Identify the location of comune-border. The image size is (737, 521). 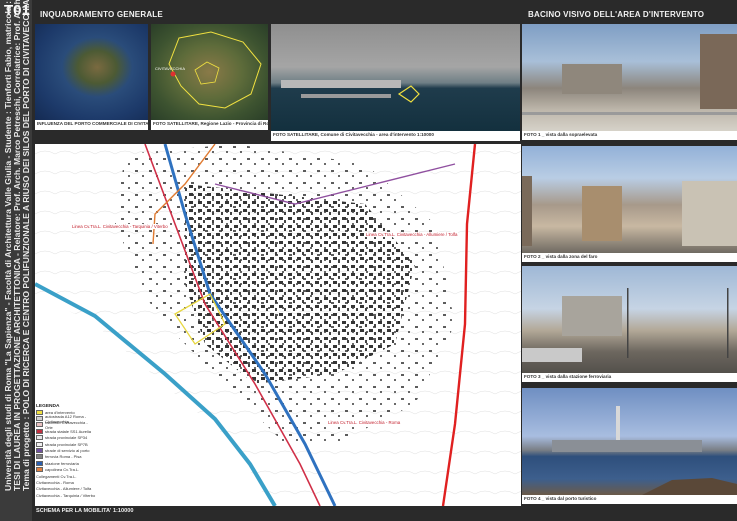
(207, 73).